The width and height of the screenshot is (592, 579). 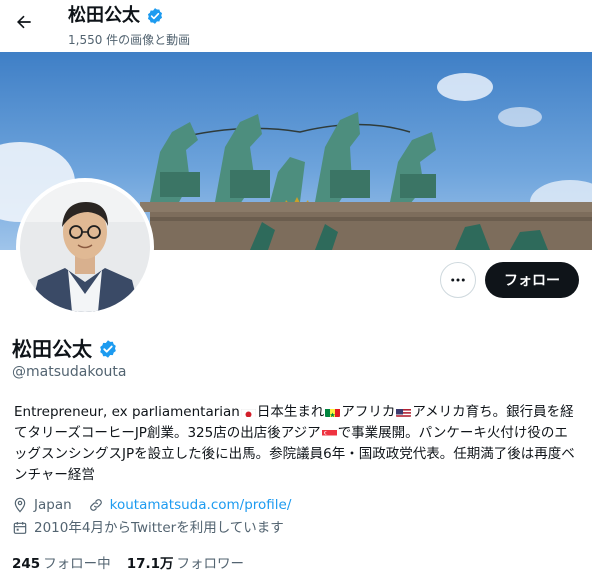 What do you see at coordinates (296, 26) in the screenshot?
I see `top-bar: 松田公太 1,550 件の画像と動画` at bounding box center [296, 26].